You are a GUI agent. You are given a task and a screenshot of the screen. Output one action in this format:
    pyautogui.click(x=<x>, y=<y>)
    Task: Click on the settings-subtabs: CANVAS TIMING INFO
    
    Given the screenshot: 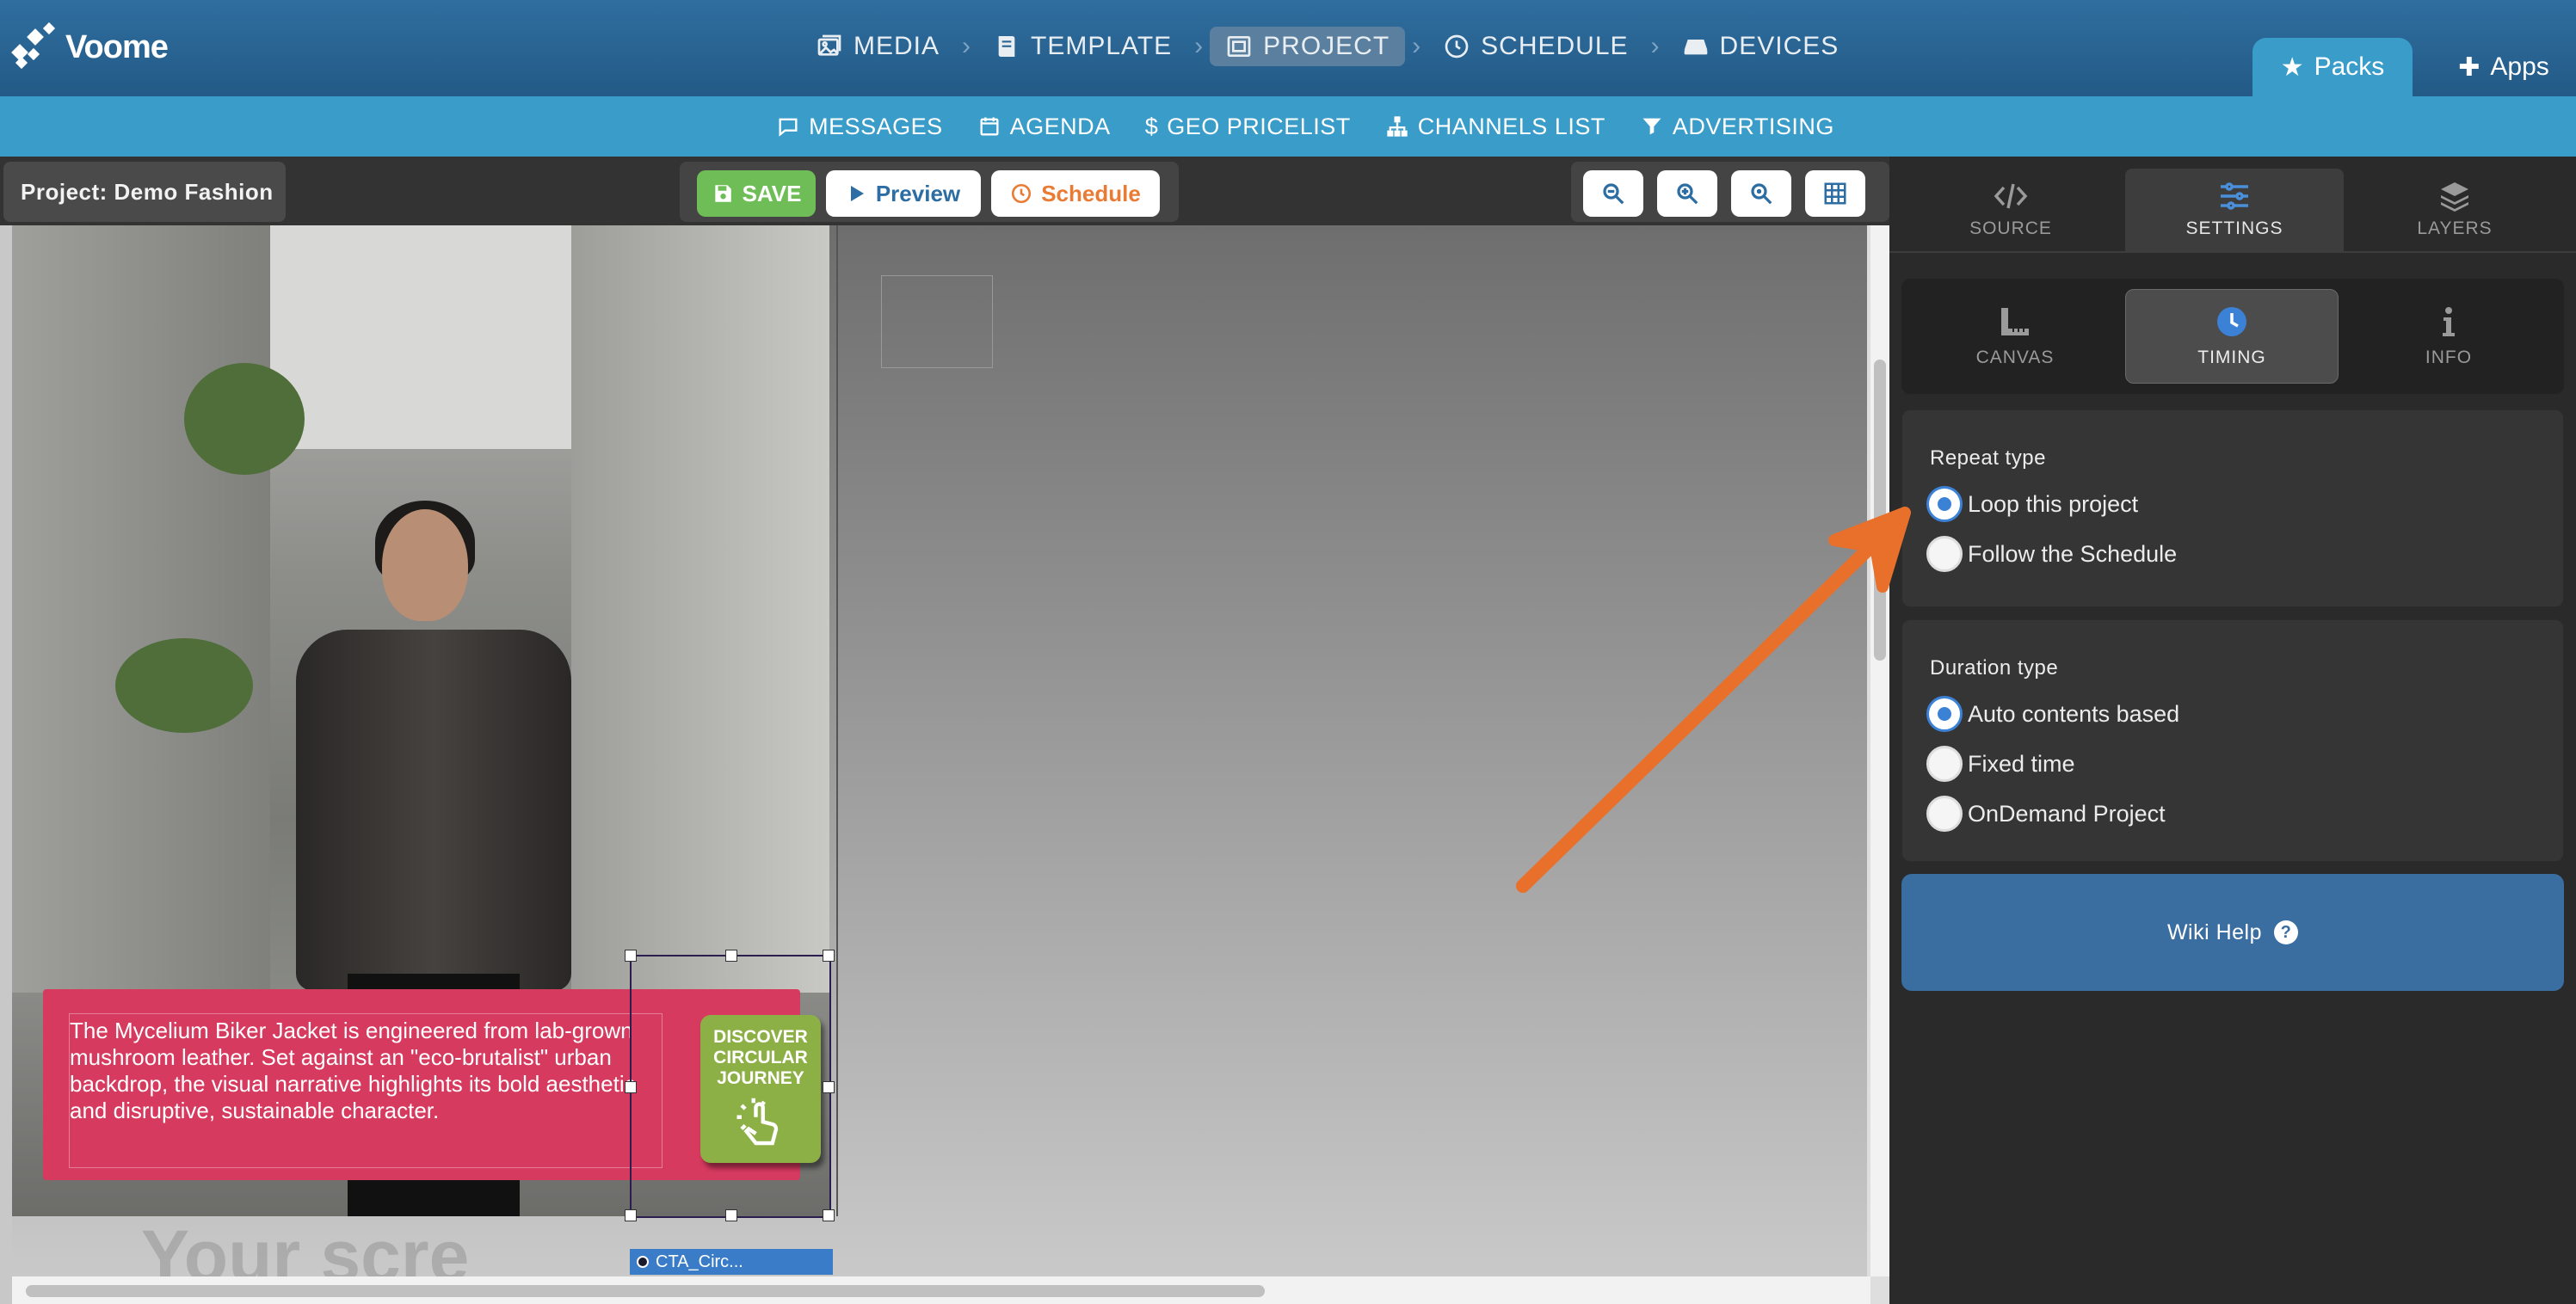 What is the action you would take?
    pyautogui.click(x=2232, y=336)
    